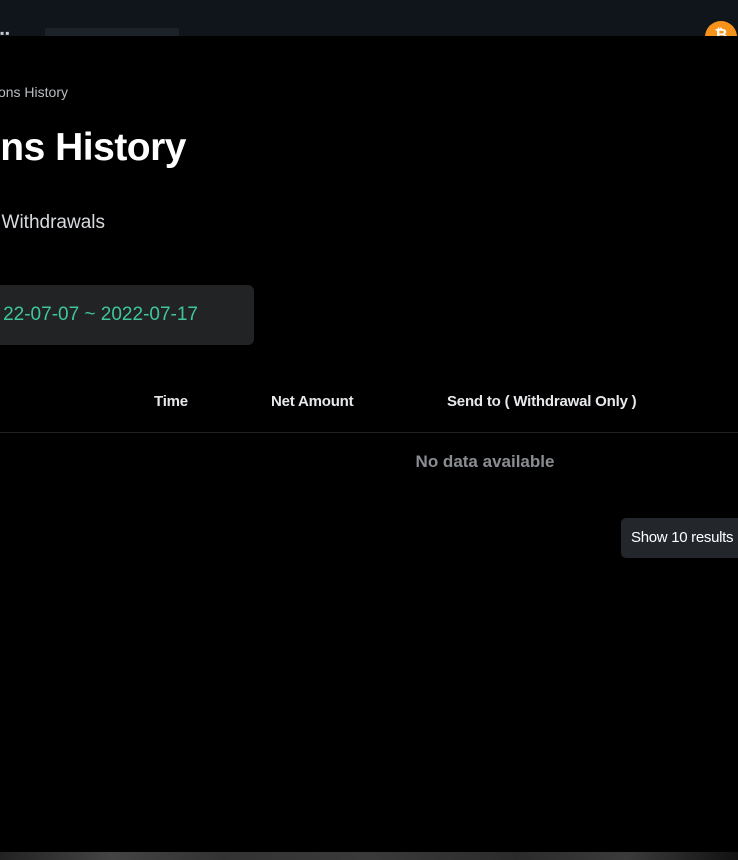 The height and width of the screenshot is (860, 738). What do you see at coordinates (369, 856) in the screenshot?
I see `background-bottom-strip` at bounding box center [369, 856].